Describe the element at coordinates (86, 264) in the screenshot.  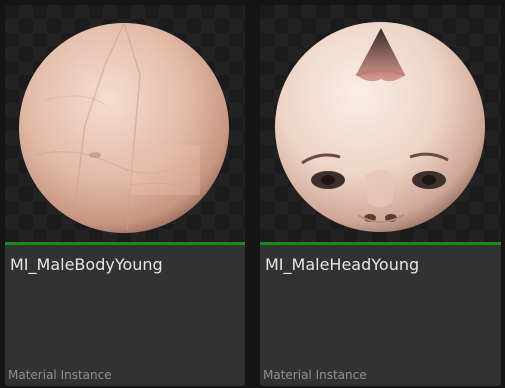
I see `asset-name: MI_MaleBodyYoung` at that location.